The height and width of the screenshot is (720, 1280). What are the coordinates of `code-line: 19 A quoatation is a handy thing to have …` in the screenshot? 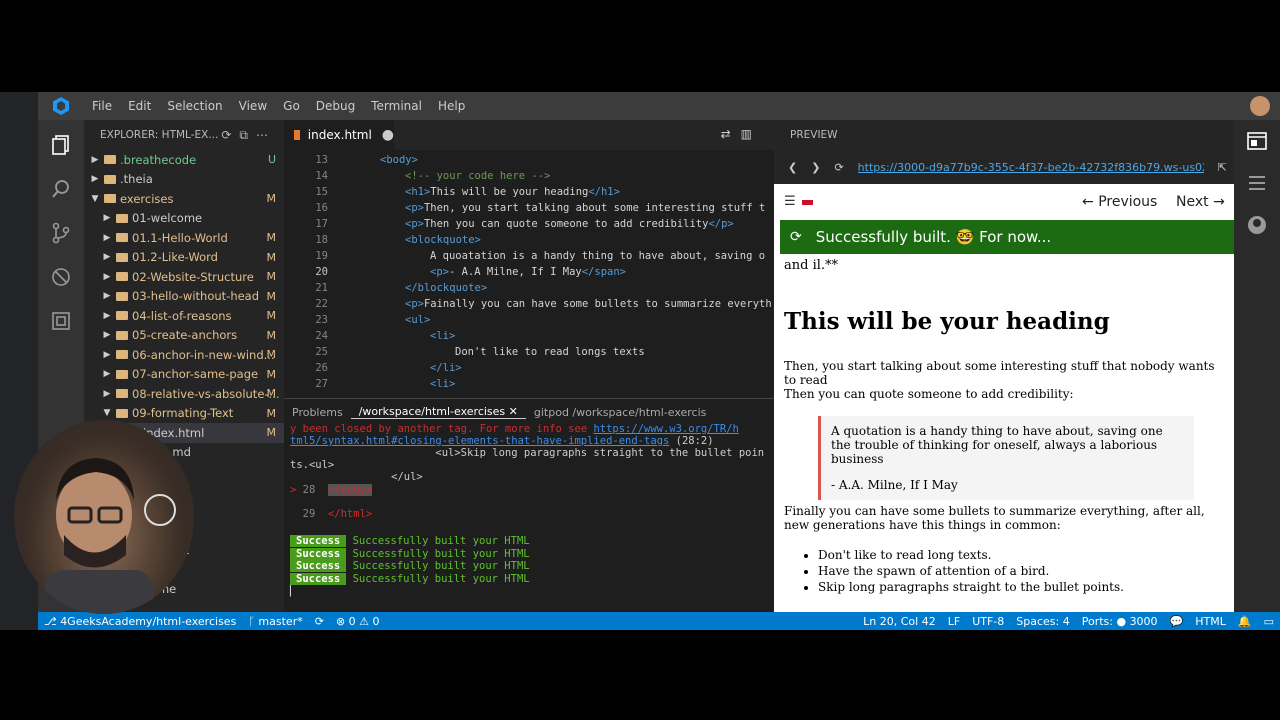 It's located at (529, 256).